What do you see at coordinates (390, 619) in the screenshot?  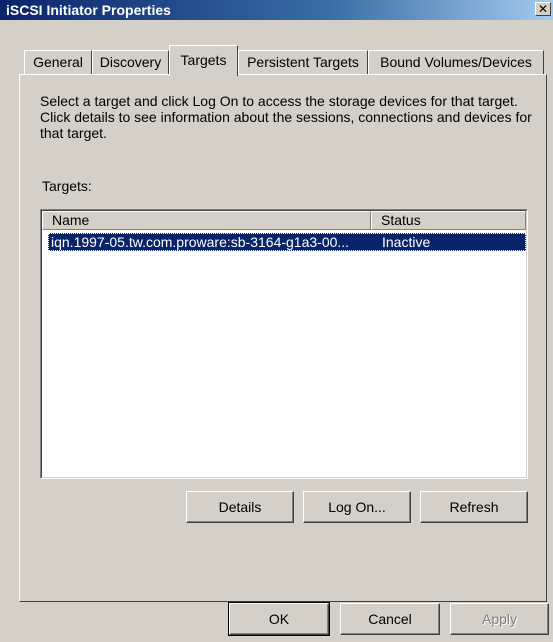 I see `cancel-button: Cancel` at bounding box center [390, 619].